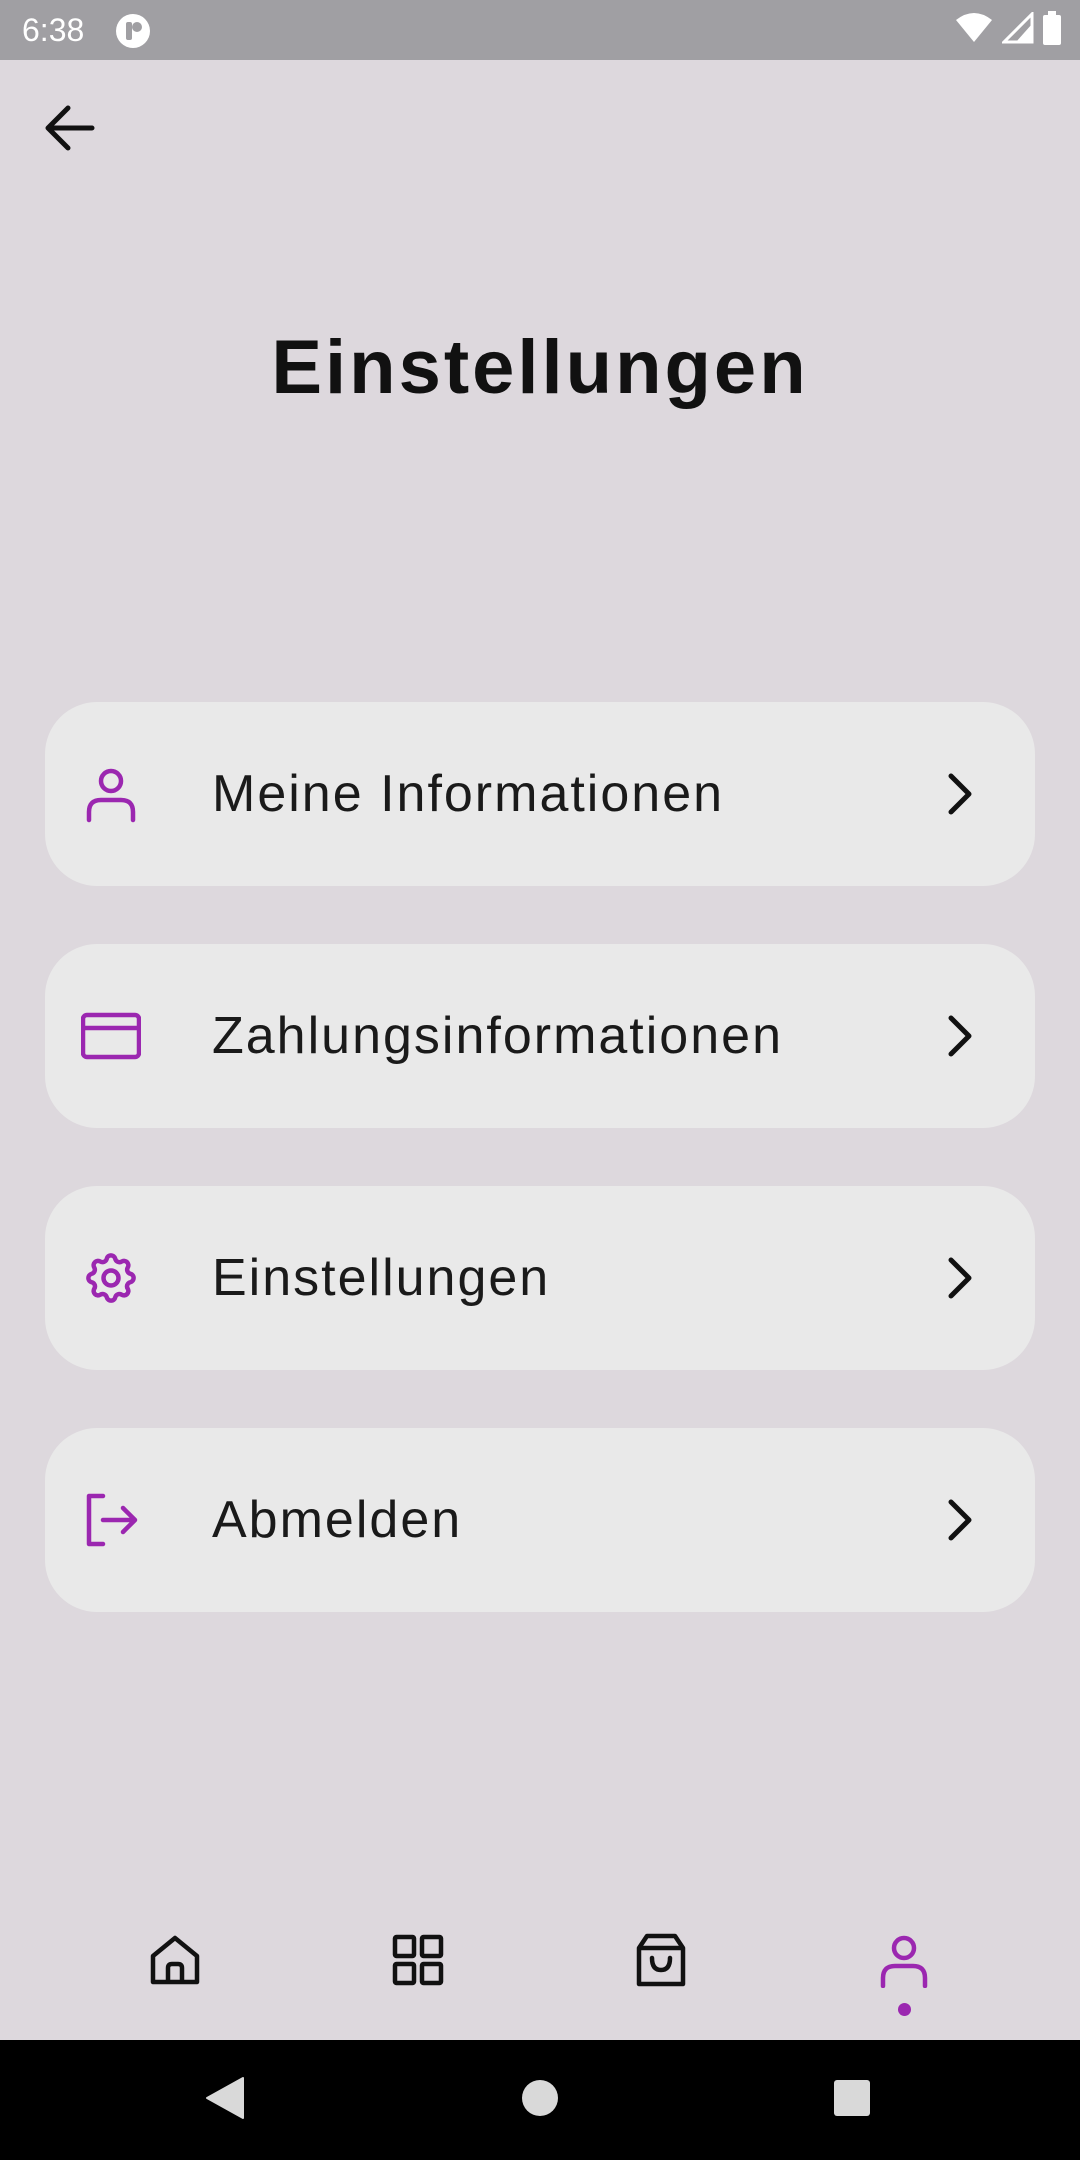 The image size is (1080, 2160). I want to click on gear-icon, so click(111, 1278).